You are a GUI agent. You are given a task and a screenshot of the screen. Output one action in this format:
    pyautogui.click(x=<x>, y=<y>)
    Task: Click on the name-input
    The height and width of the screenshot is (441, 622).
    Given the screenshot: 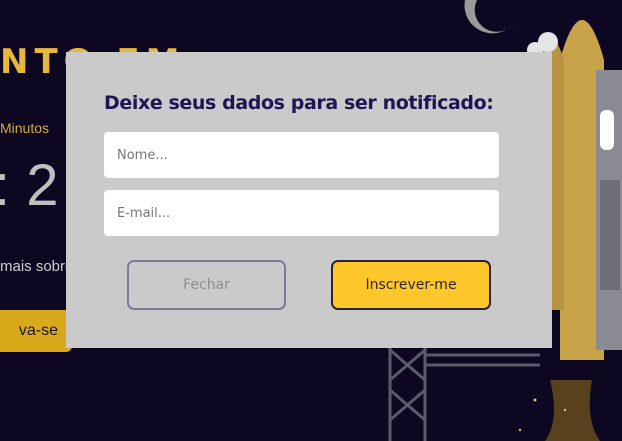 What is the action you would take?
    pyautogui.click(x=301, y=155)
    